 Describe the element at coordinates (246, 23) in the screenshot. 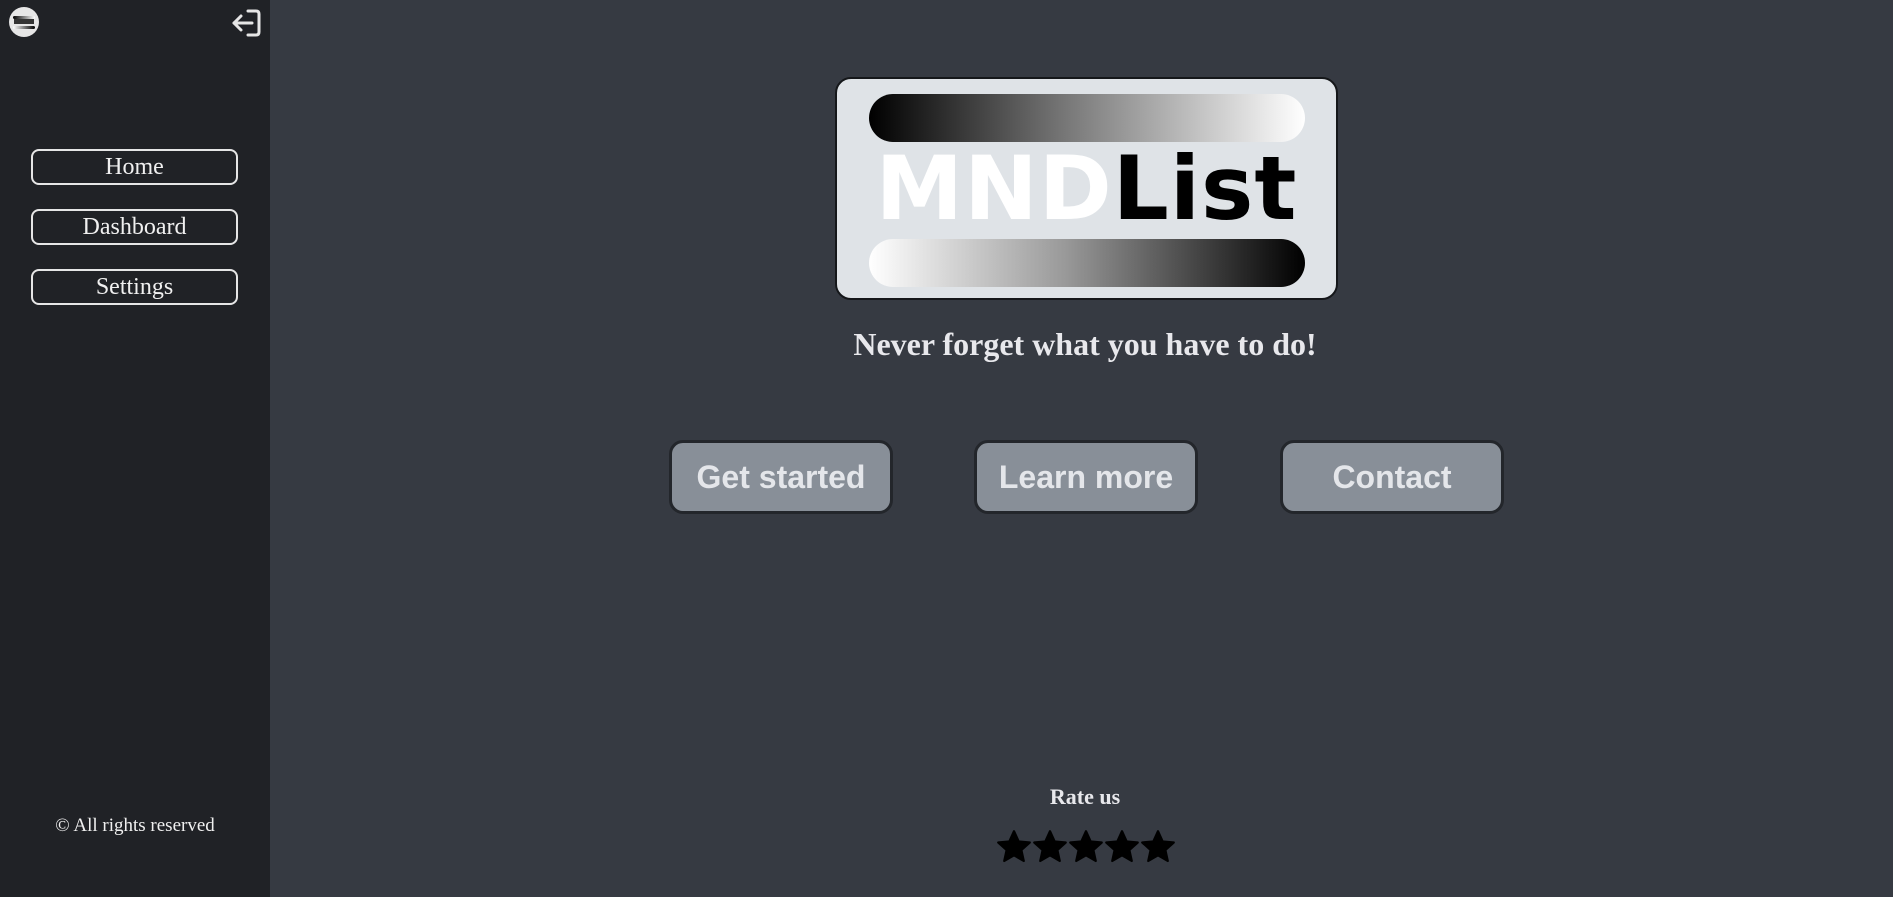

I see `logout-icon` at that location.